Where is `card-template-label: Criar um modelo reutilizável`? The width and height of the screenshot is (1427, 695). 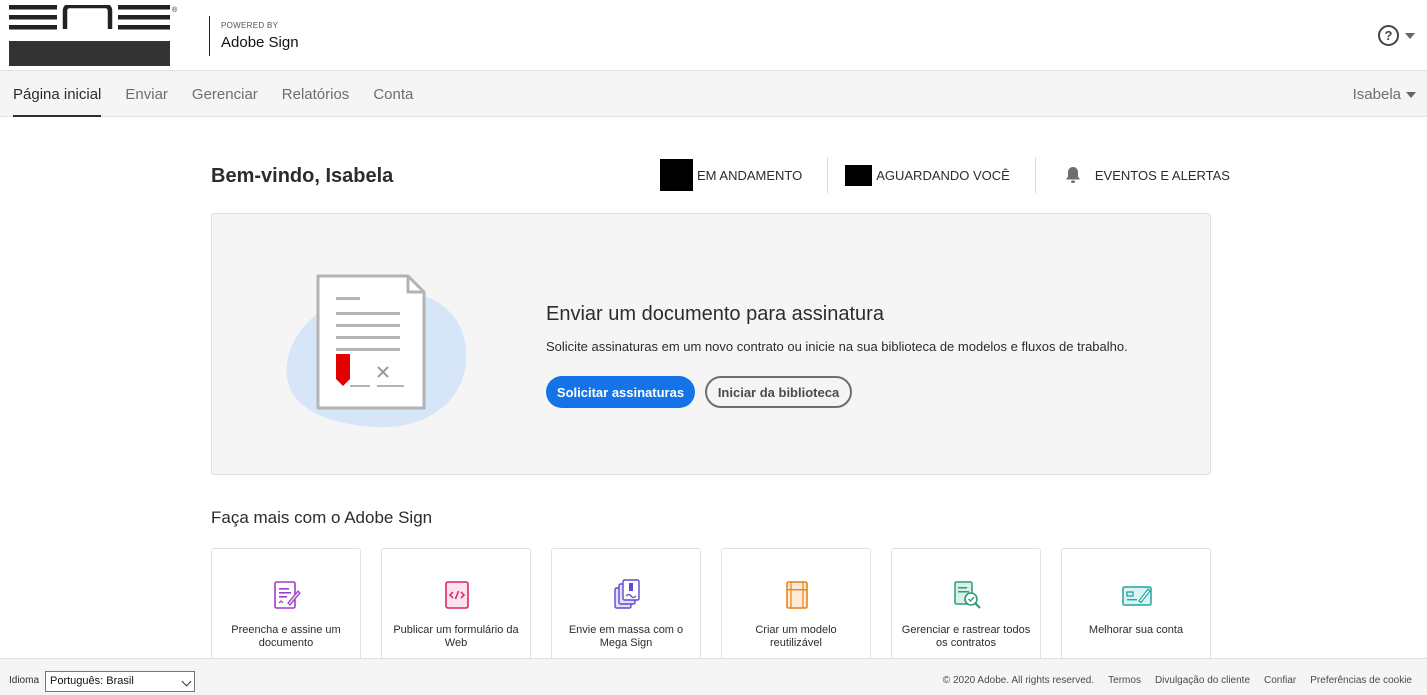
card-template-label: Criar um modelo reutilizável is located at coordinates (796, 636).